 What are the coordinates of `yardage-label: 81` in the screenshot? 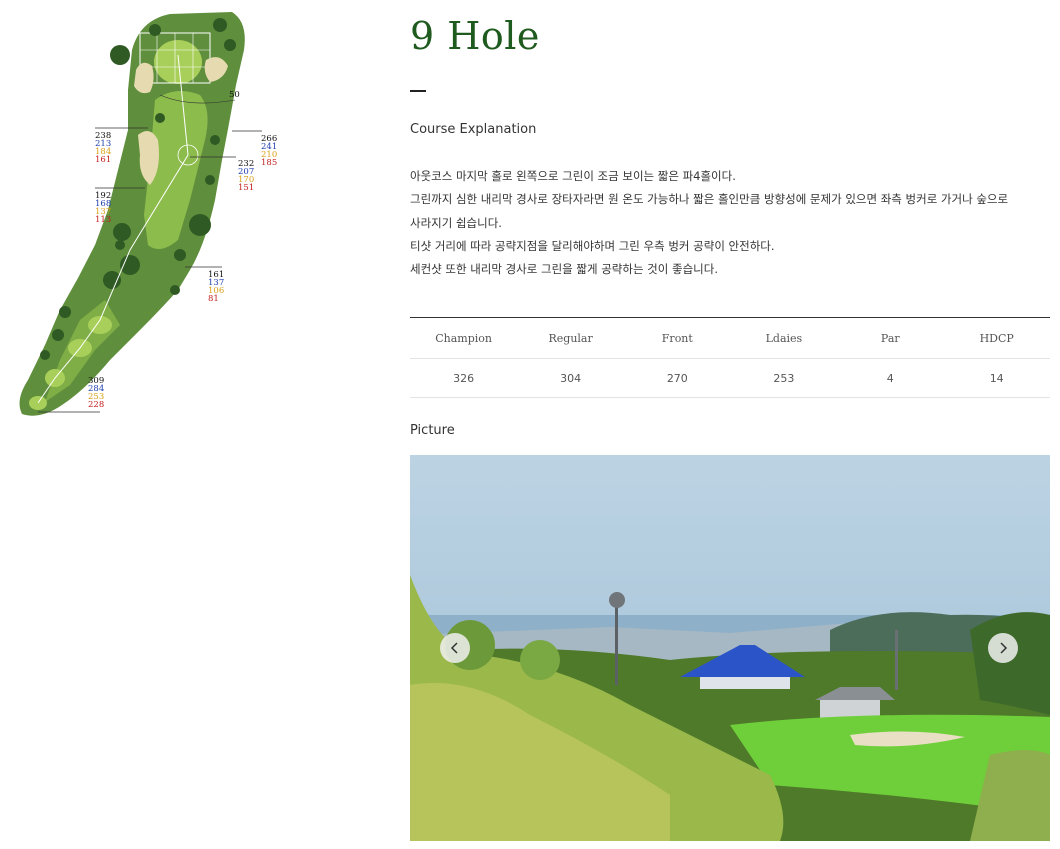 It's located at (213, 299).